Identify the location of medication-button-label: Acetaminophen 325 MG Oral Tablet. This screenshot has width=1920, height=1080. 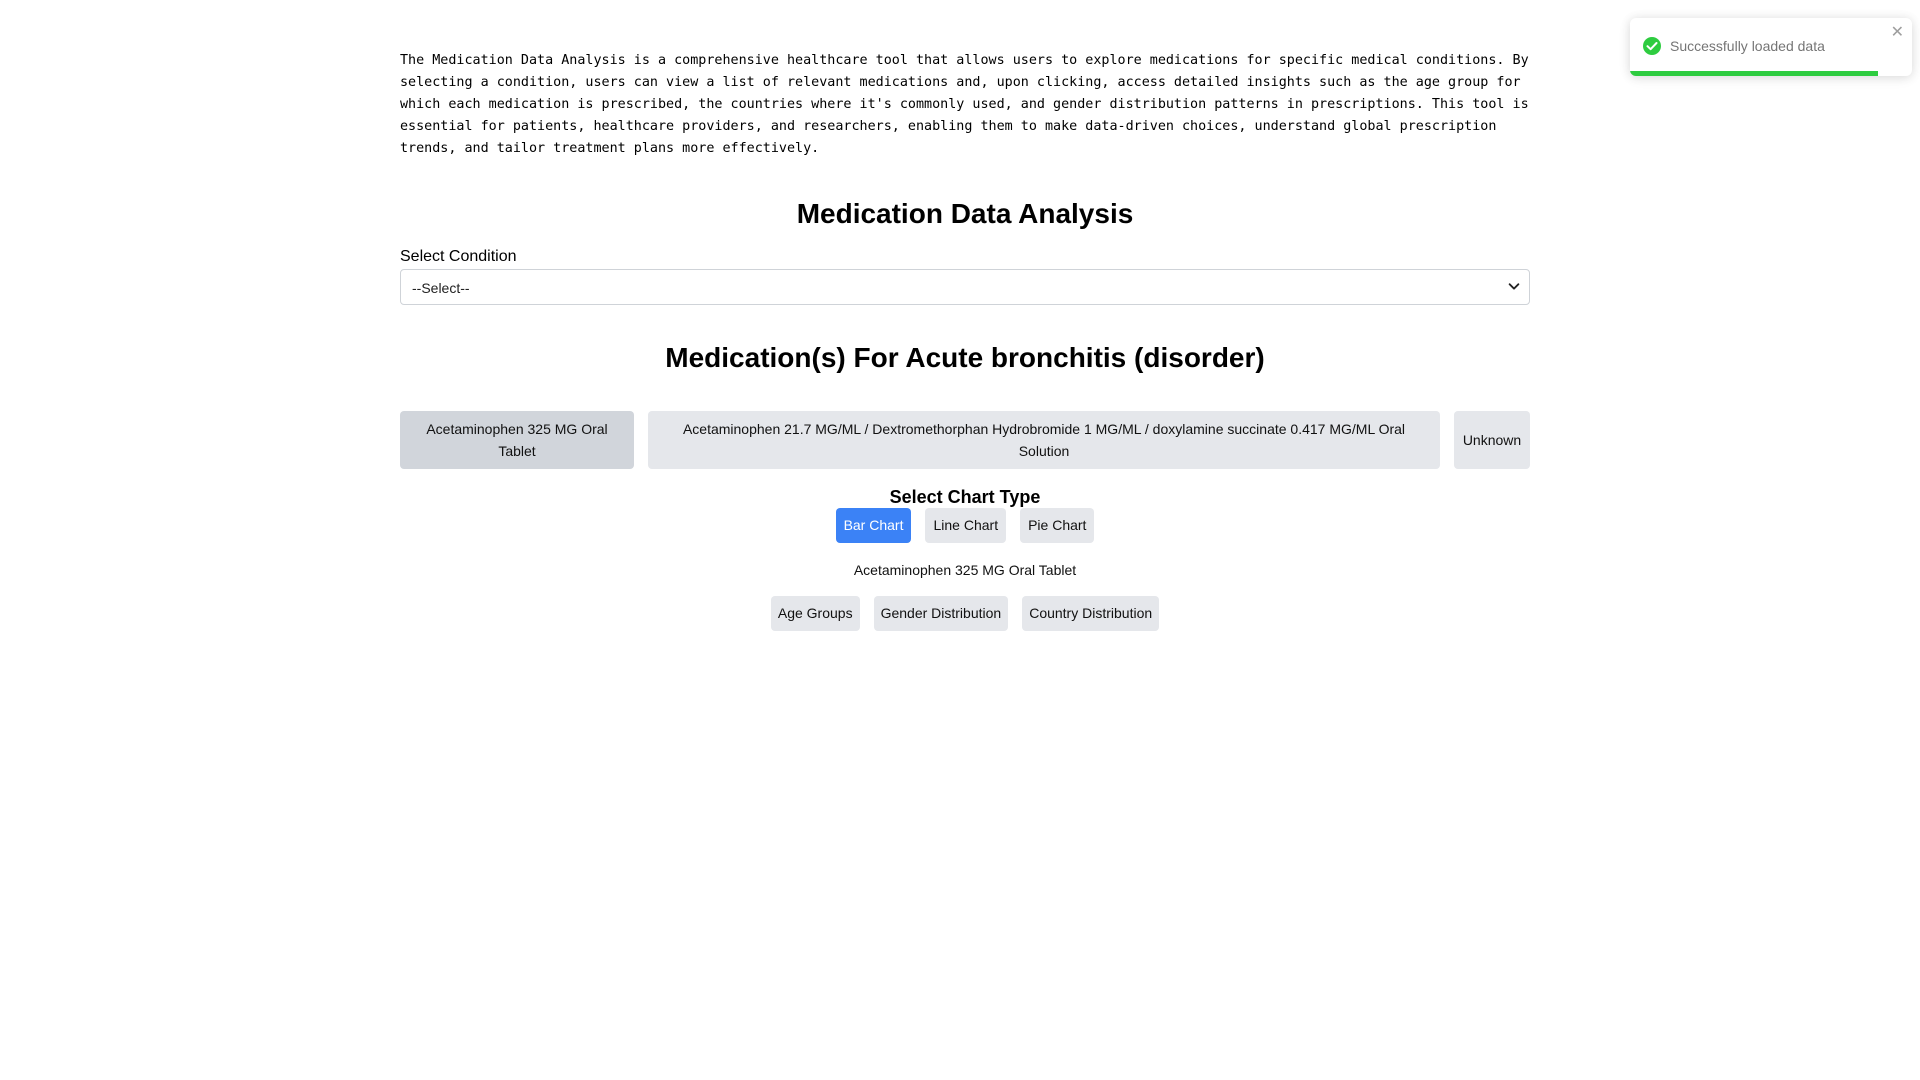
(517, 440).